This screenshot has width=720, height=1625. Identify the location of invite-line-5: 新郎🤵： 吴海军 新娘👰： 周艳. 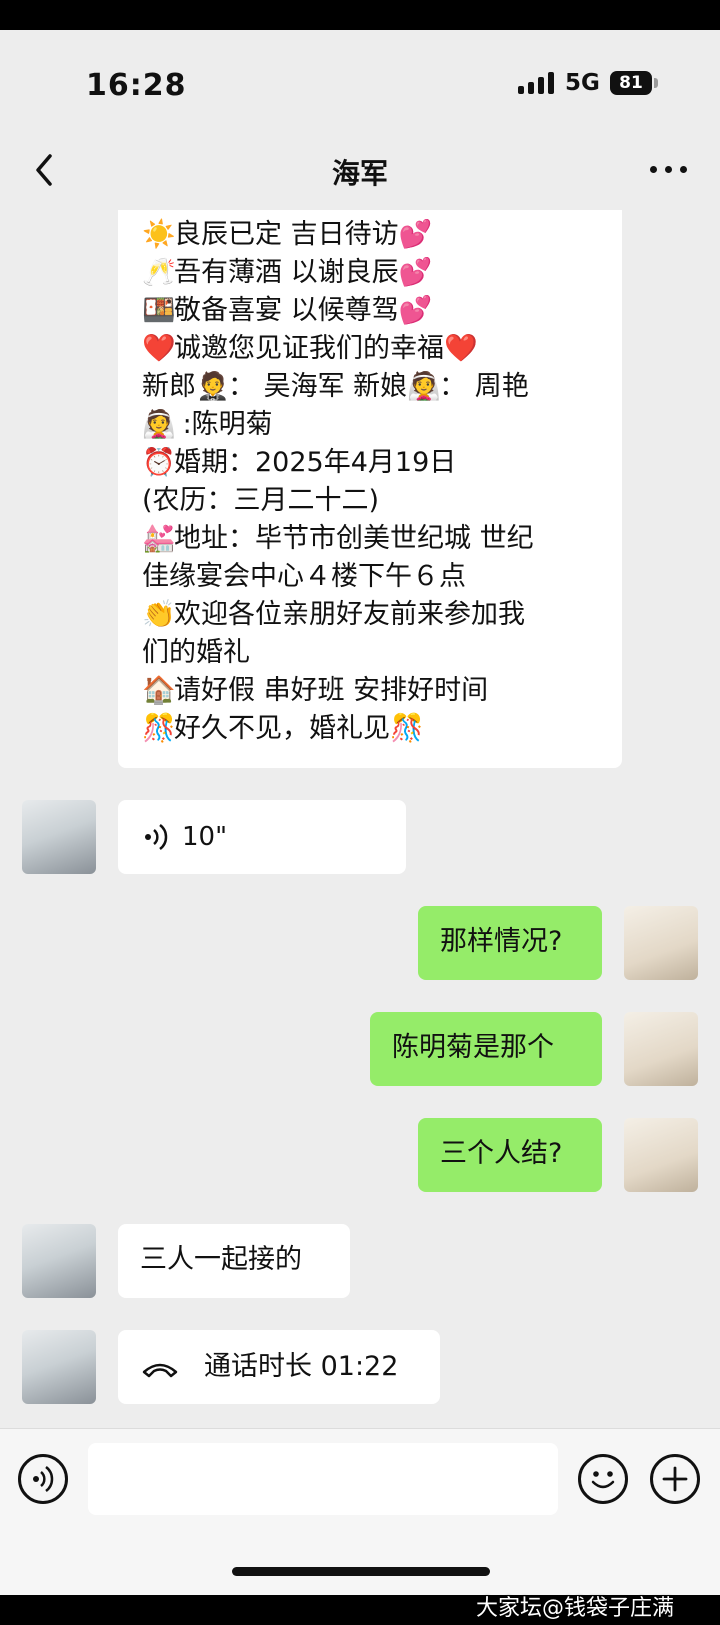
(335, 386).